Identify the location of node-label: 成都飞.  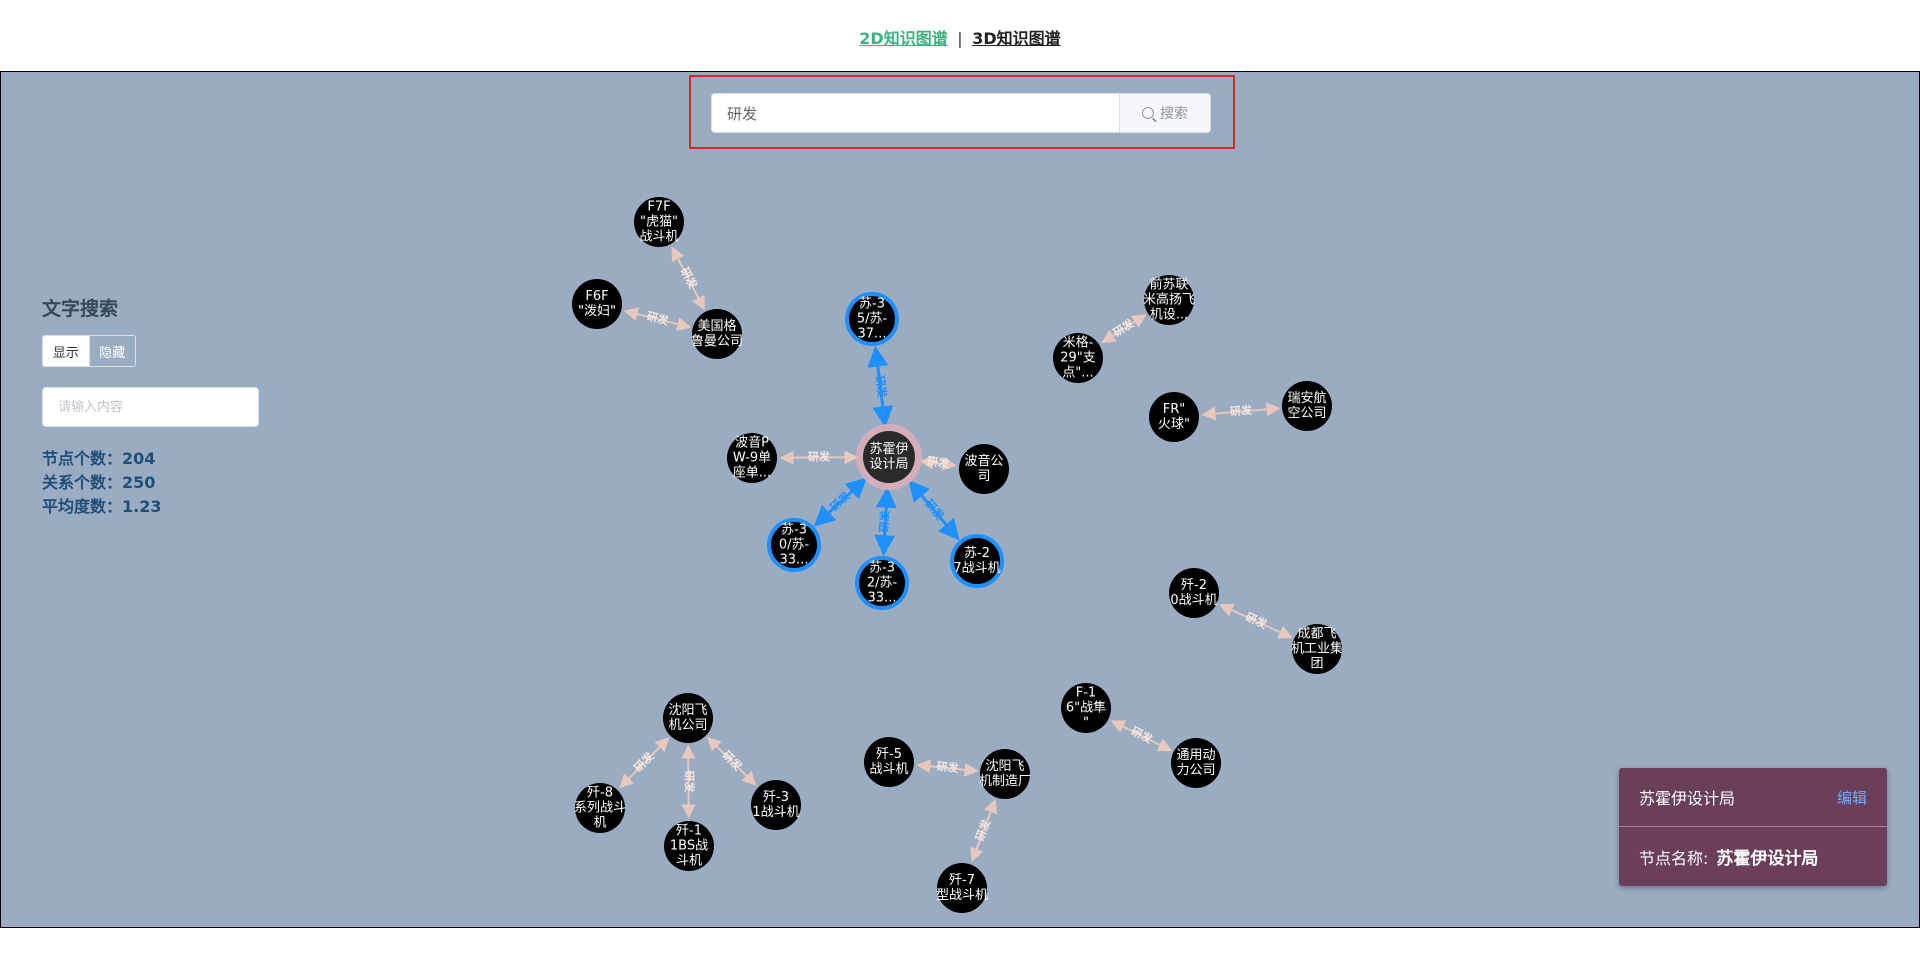
(1316, 634).